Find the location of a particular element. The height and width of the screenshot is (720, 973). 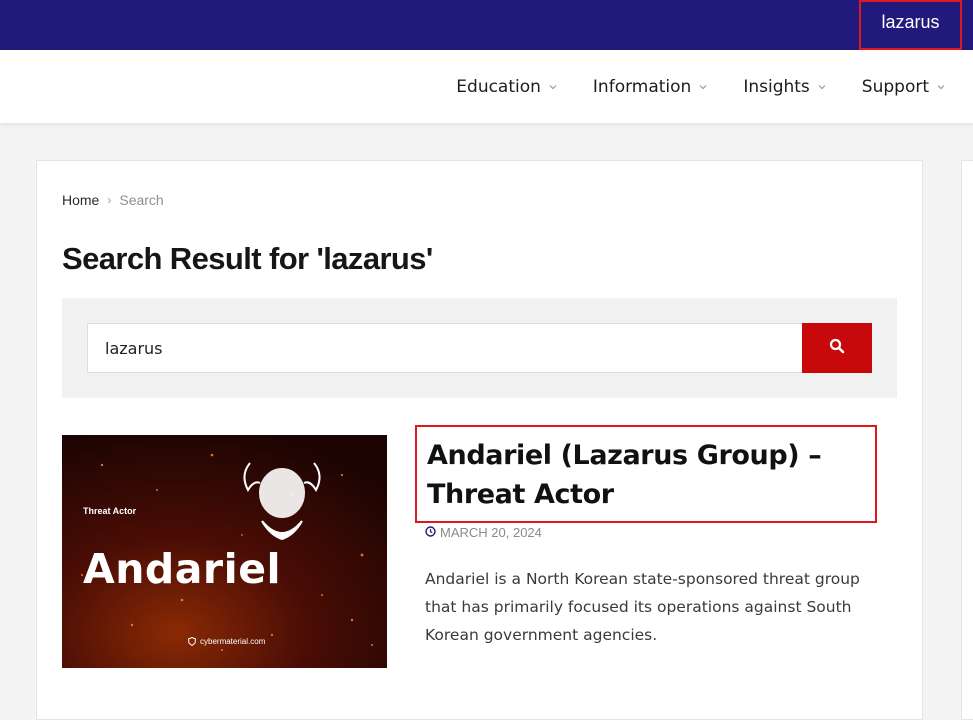

search-button is located at coordinates (837, 348).